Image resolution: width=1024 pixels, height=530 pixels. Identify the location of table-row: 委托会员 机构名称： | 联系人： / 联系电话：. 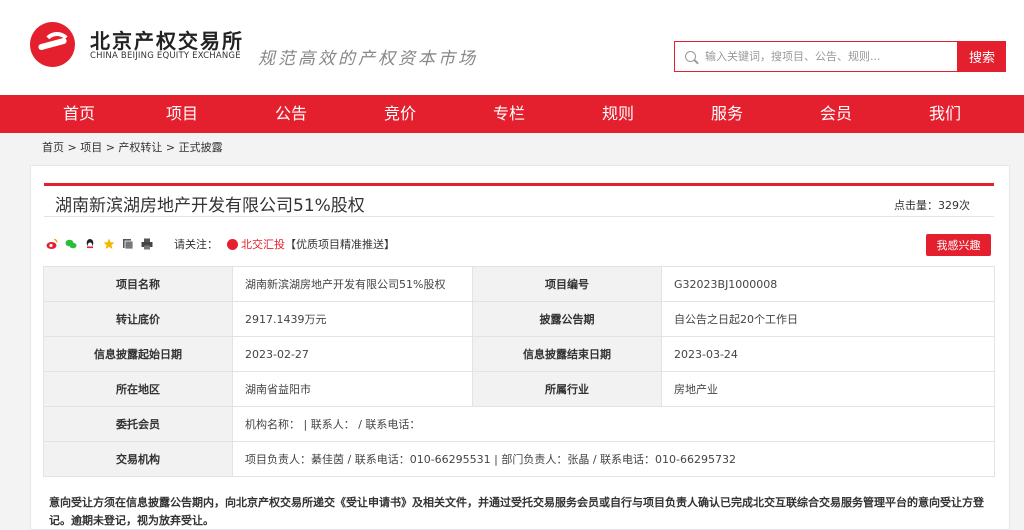
(519, 424).